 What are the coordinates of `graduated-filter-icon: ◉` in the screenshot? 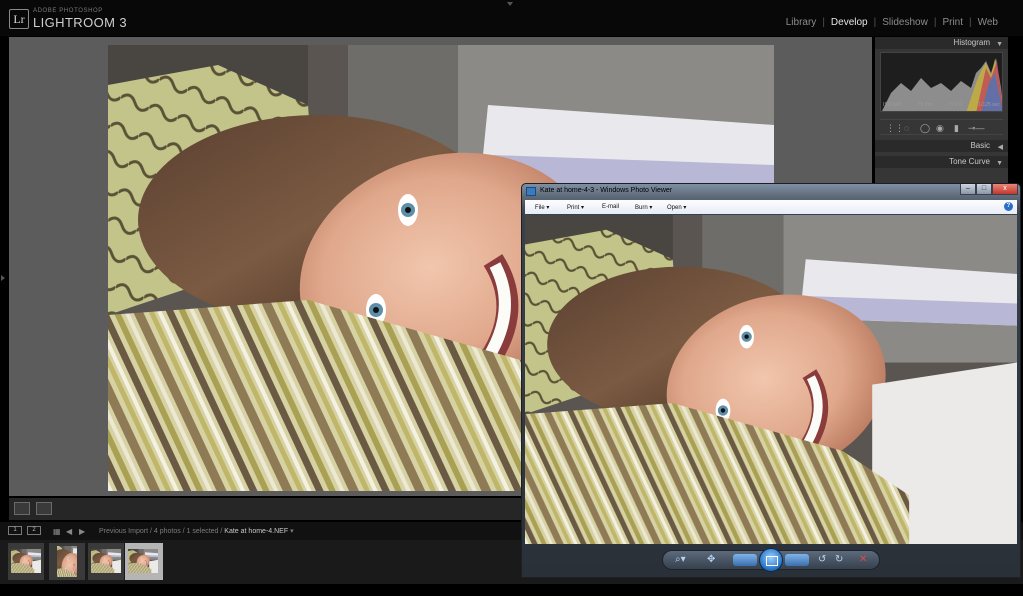 It's located at (940, 128).